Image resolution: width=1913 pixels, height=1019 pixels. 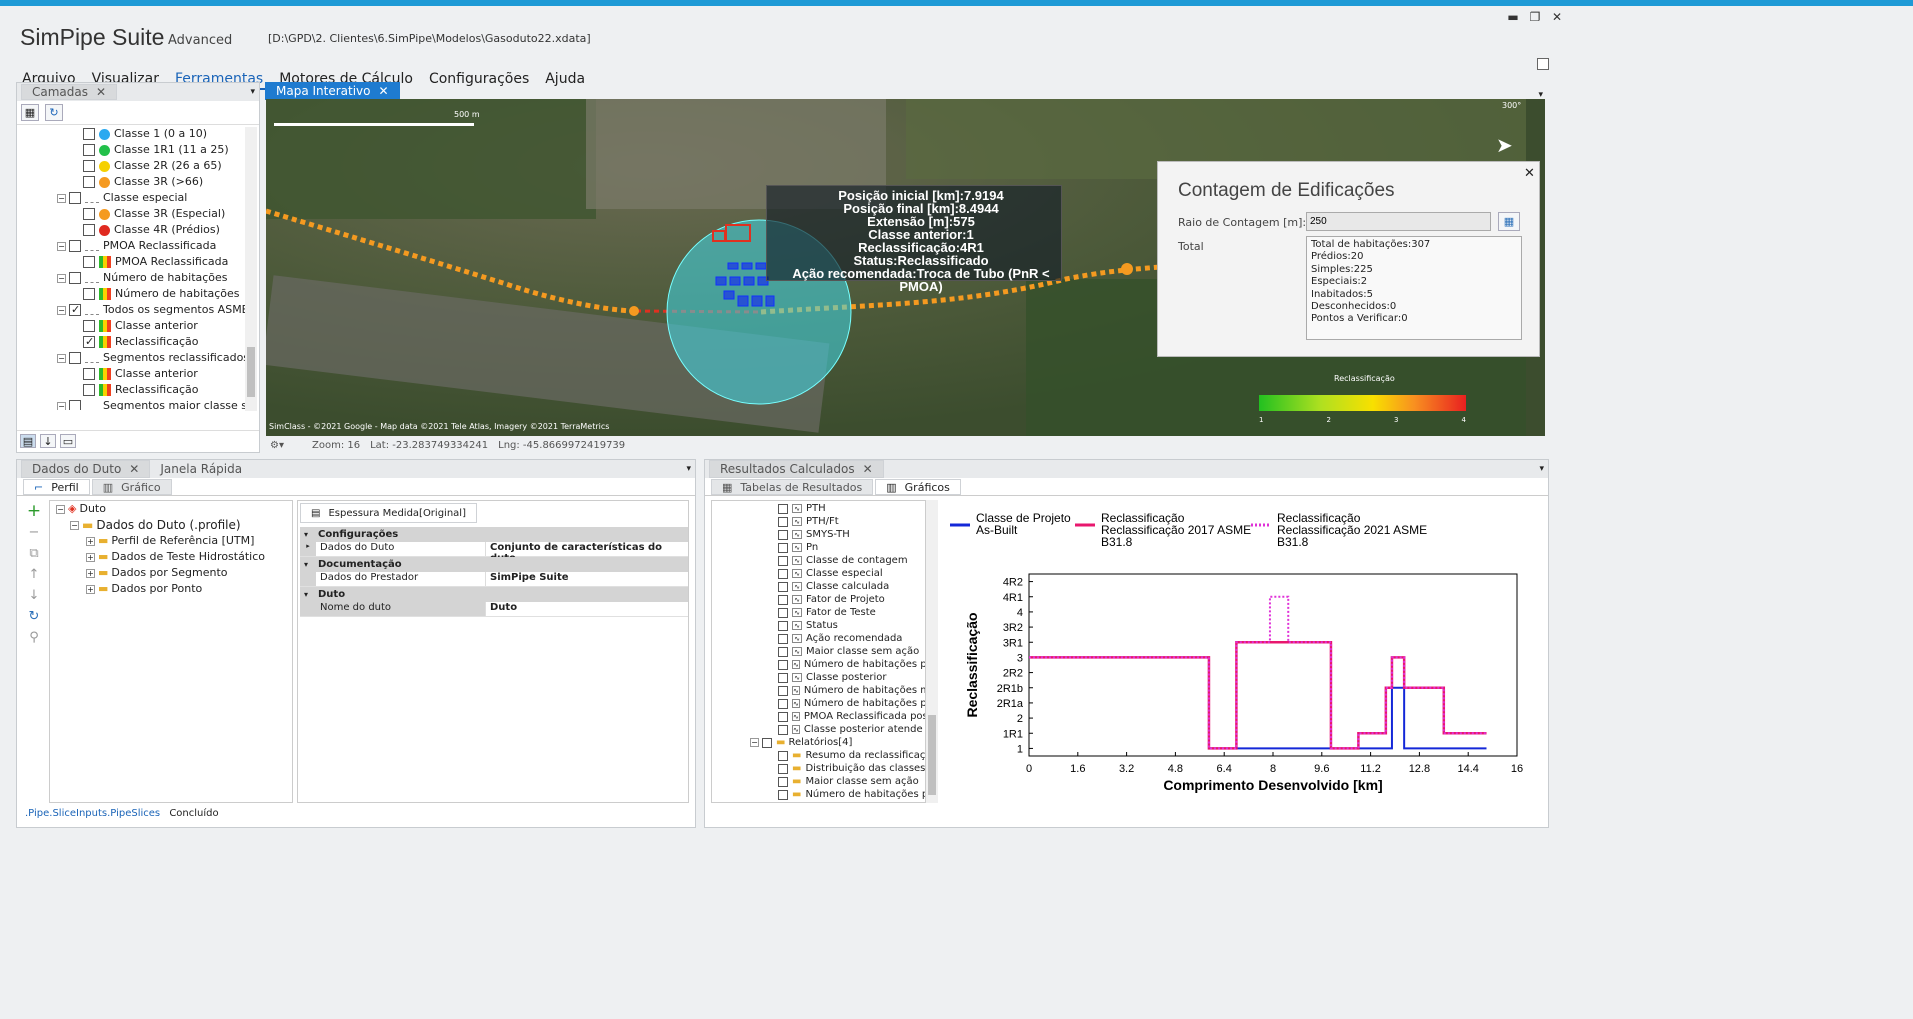 What do you see at coordinates (131, 310) in the screenshot?
I see `layer-item: − Todos os segmentos ASME` at bounding box center [131, 310].